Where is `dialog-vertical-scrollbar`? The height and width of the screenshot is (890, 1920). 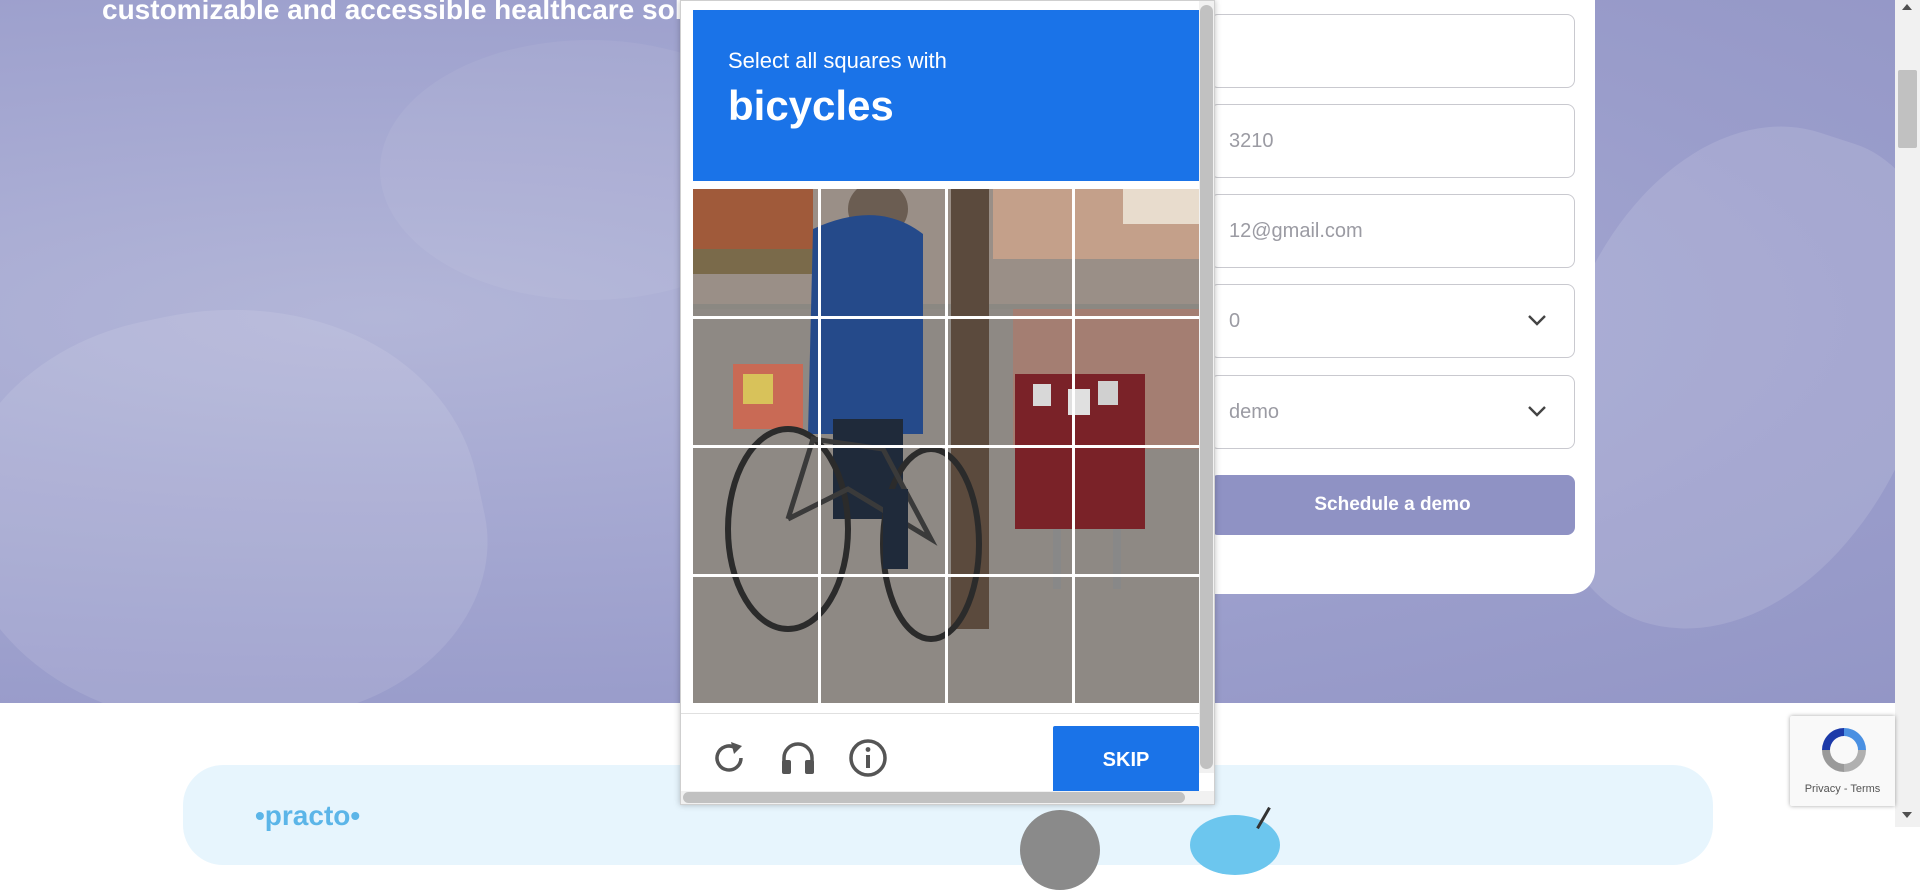
dialog-vertical-scrollbar is located at coordinates (1206, 387).